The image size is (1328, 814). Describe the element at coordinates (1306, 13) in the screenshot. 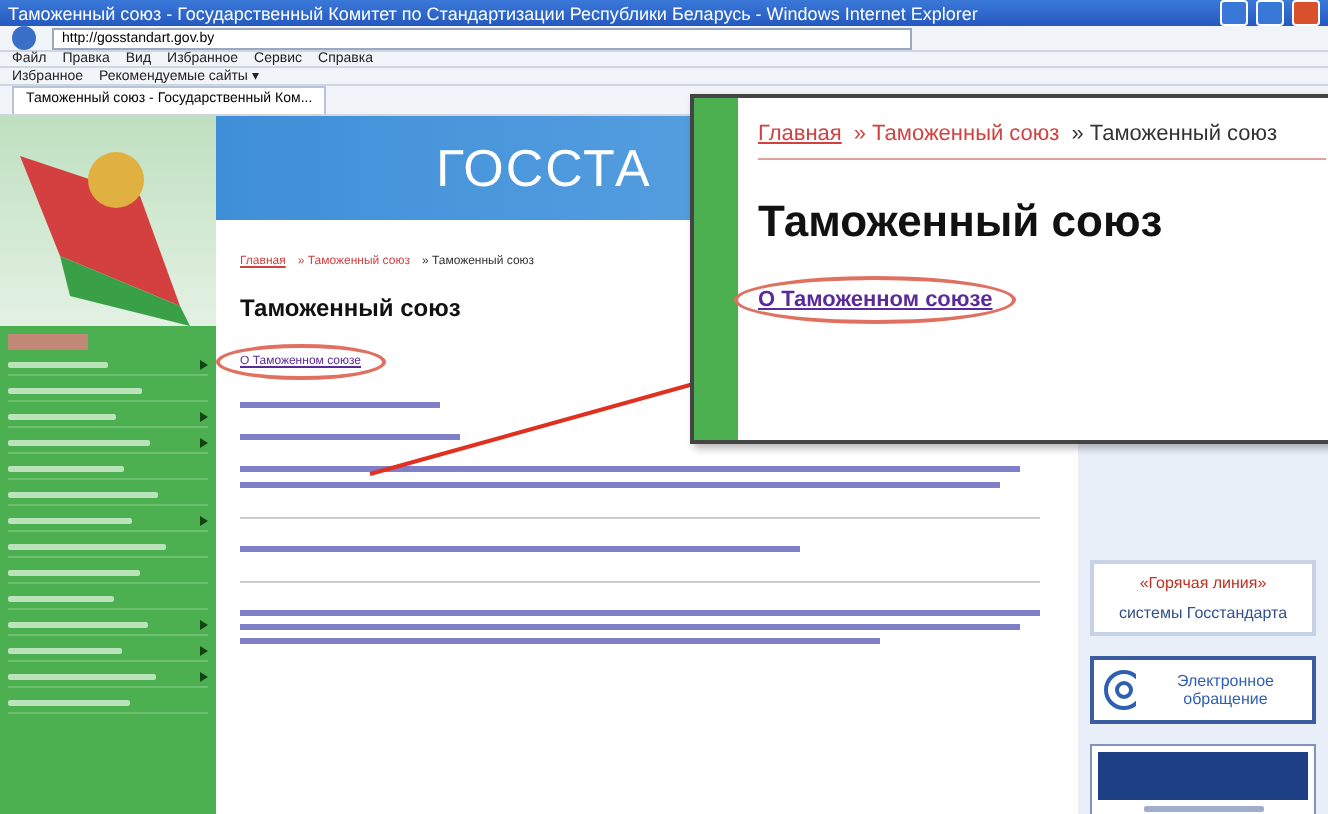

I see `close-icon` at that location.